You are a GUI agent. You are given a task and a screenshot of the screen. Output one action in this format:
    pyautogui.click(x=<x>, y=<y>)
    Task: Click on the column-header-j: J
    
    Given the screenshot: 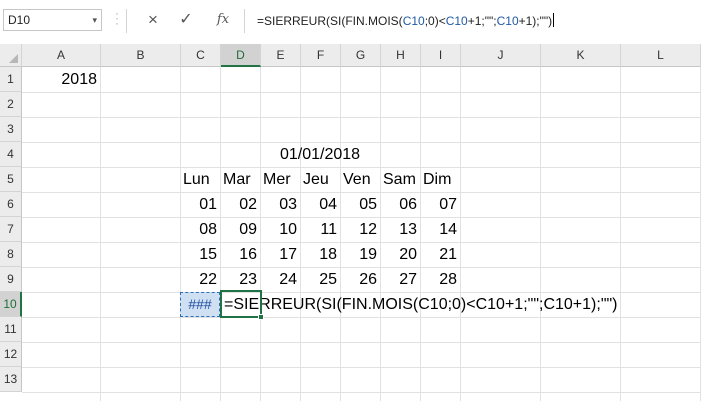 What is the action you would take?
    pyautogui.click(x=501, y=55)
    